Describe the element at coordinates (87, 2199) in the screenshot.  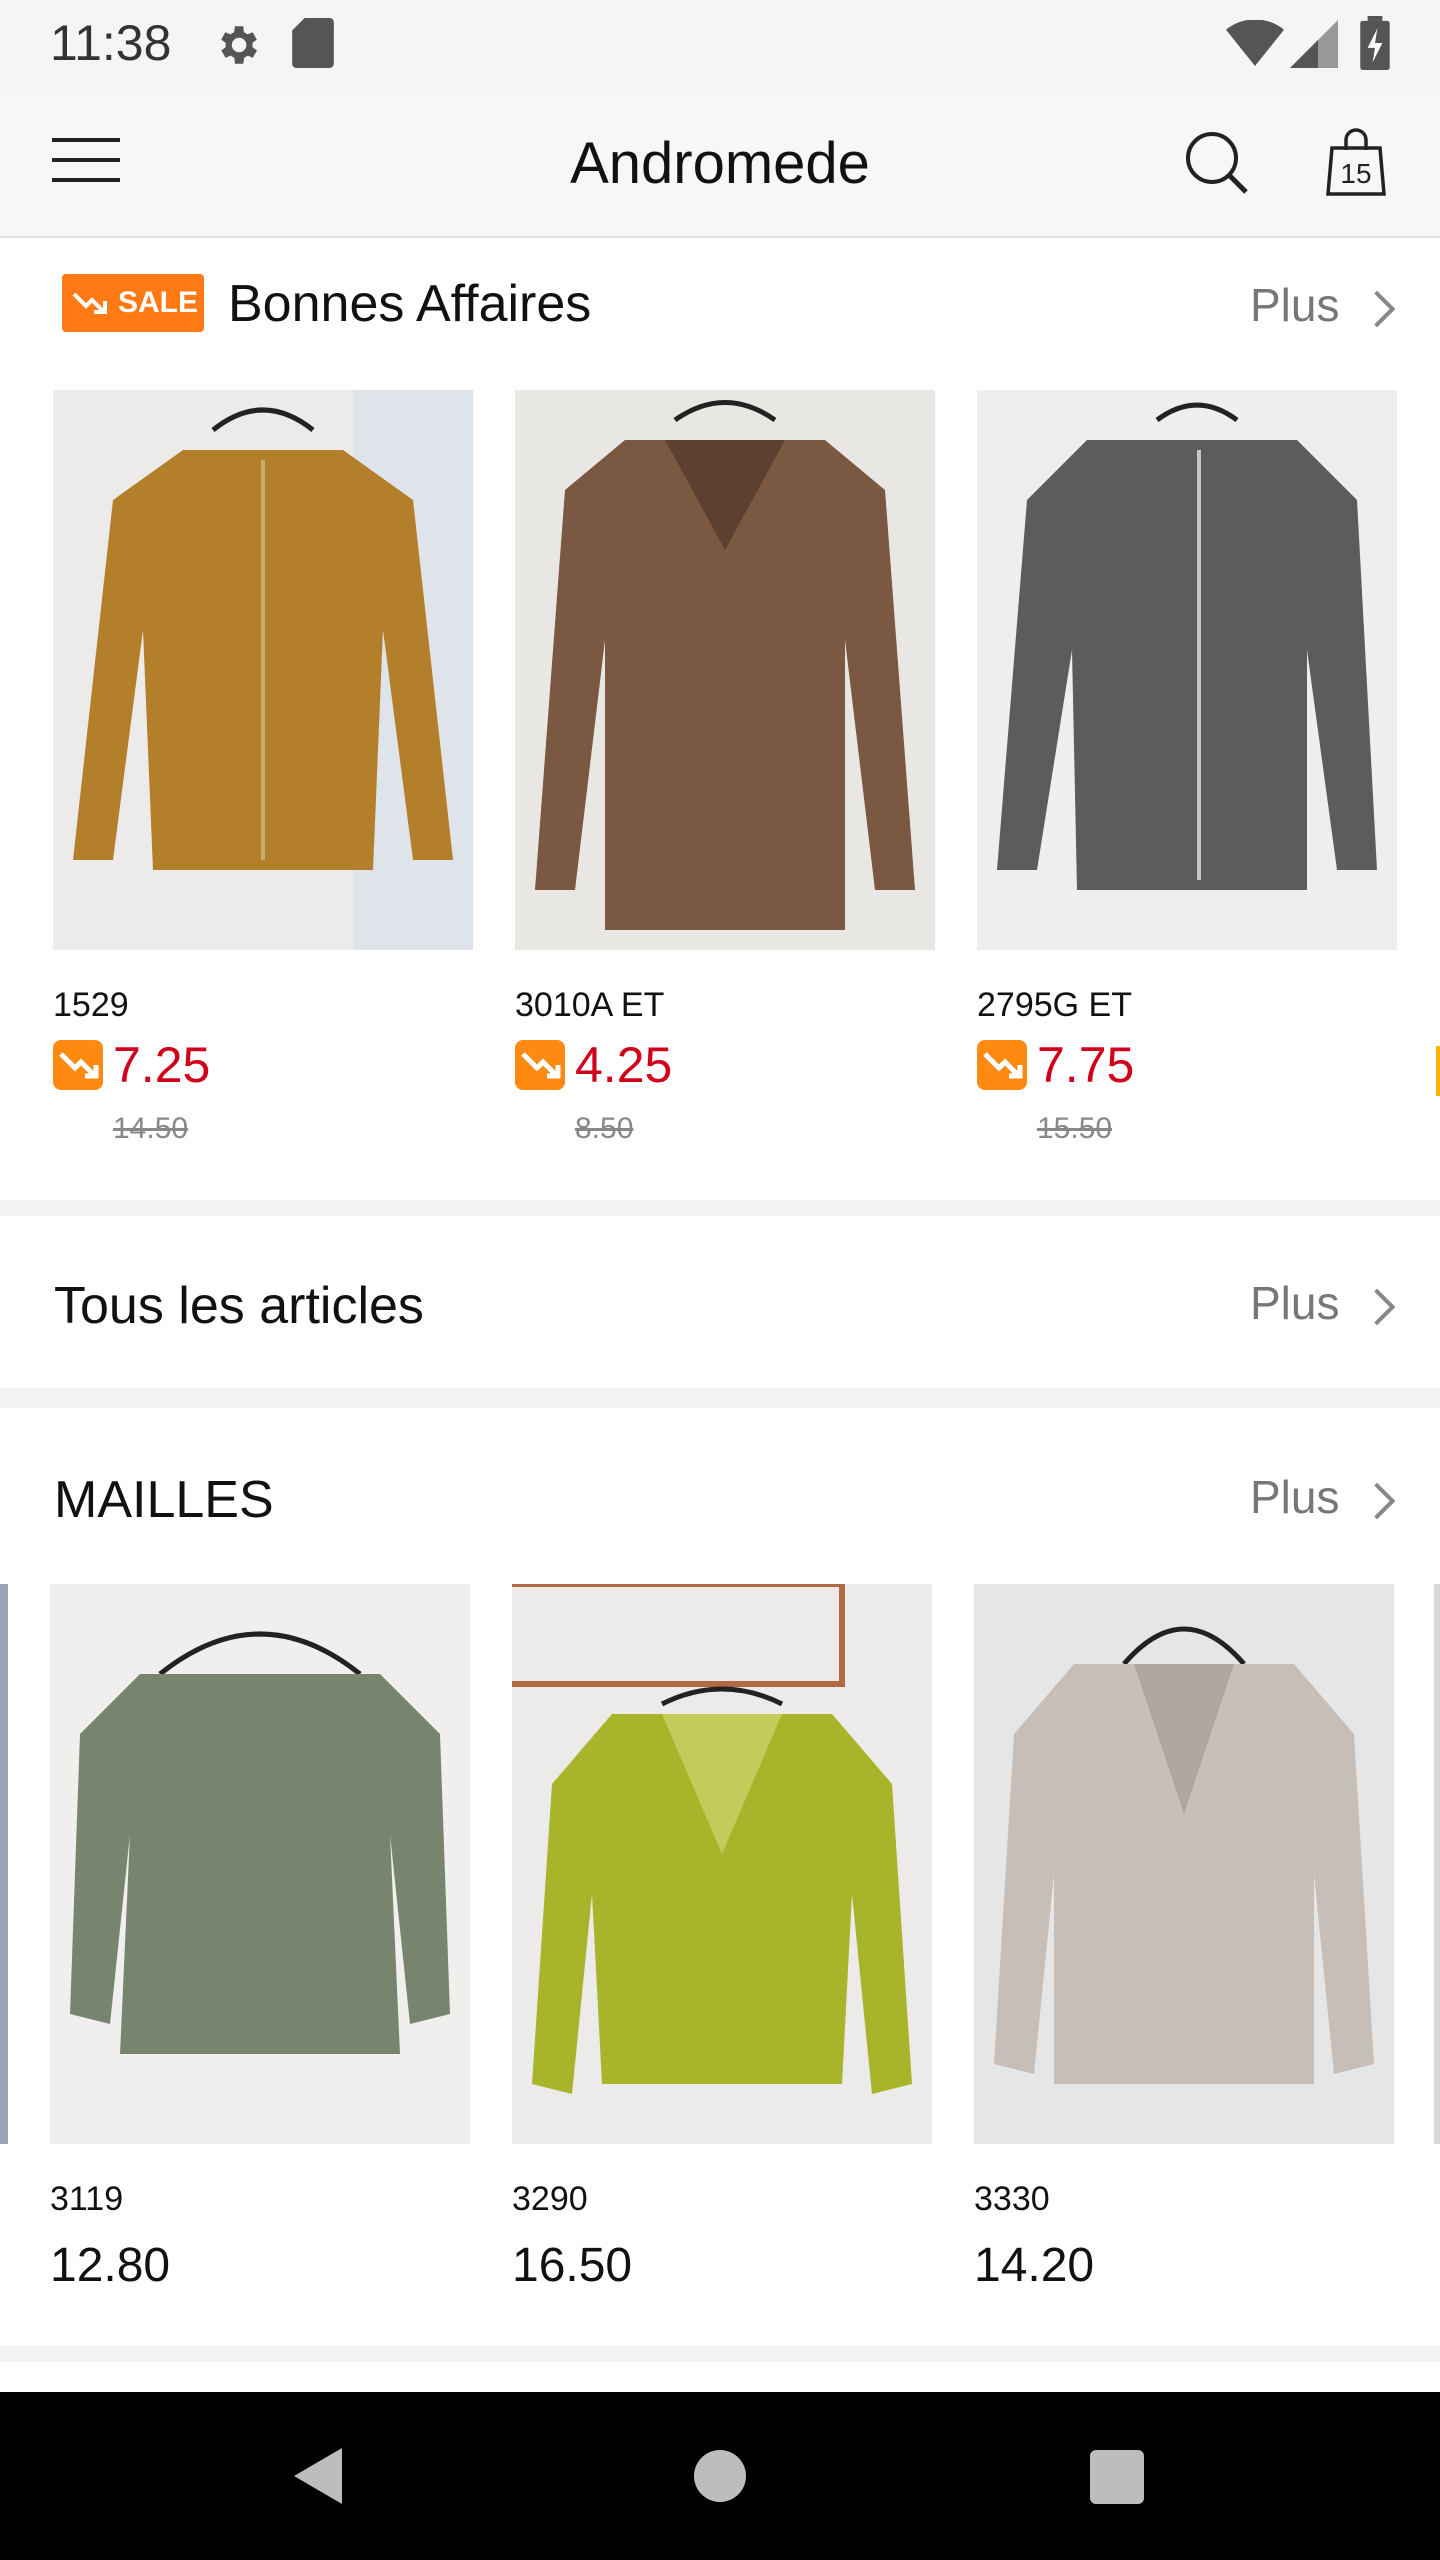
I see `product-code: 3119` at that location.